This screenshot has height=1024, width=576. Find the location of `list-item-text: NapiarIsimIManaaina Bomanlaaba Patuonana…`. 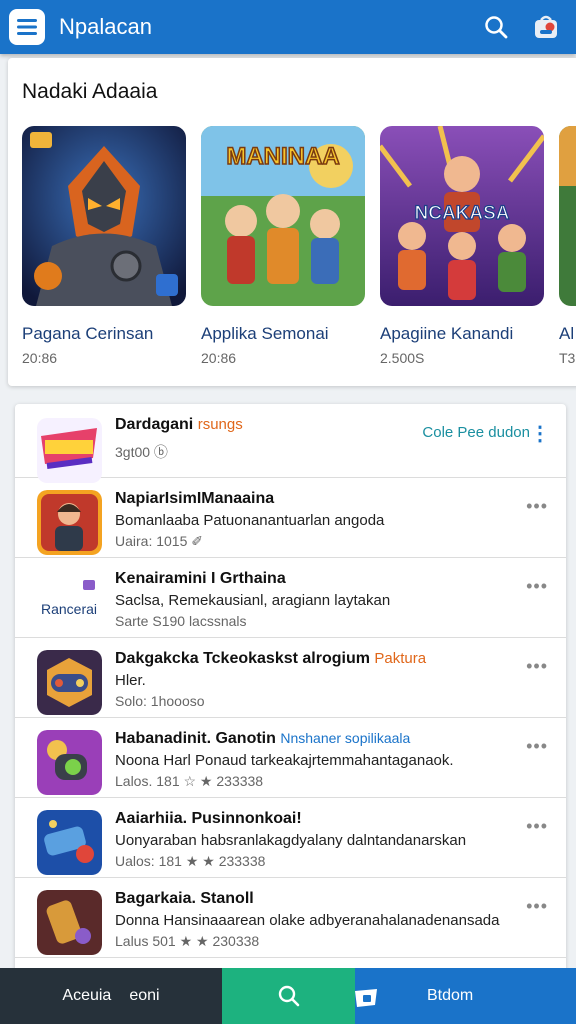

list-item-text: NapiarIsimIManaaina Bomanlaaba Patuonana… is located at coordinates (310, 520).